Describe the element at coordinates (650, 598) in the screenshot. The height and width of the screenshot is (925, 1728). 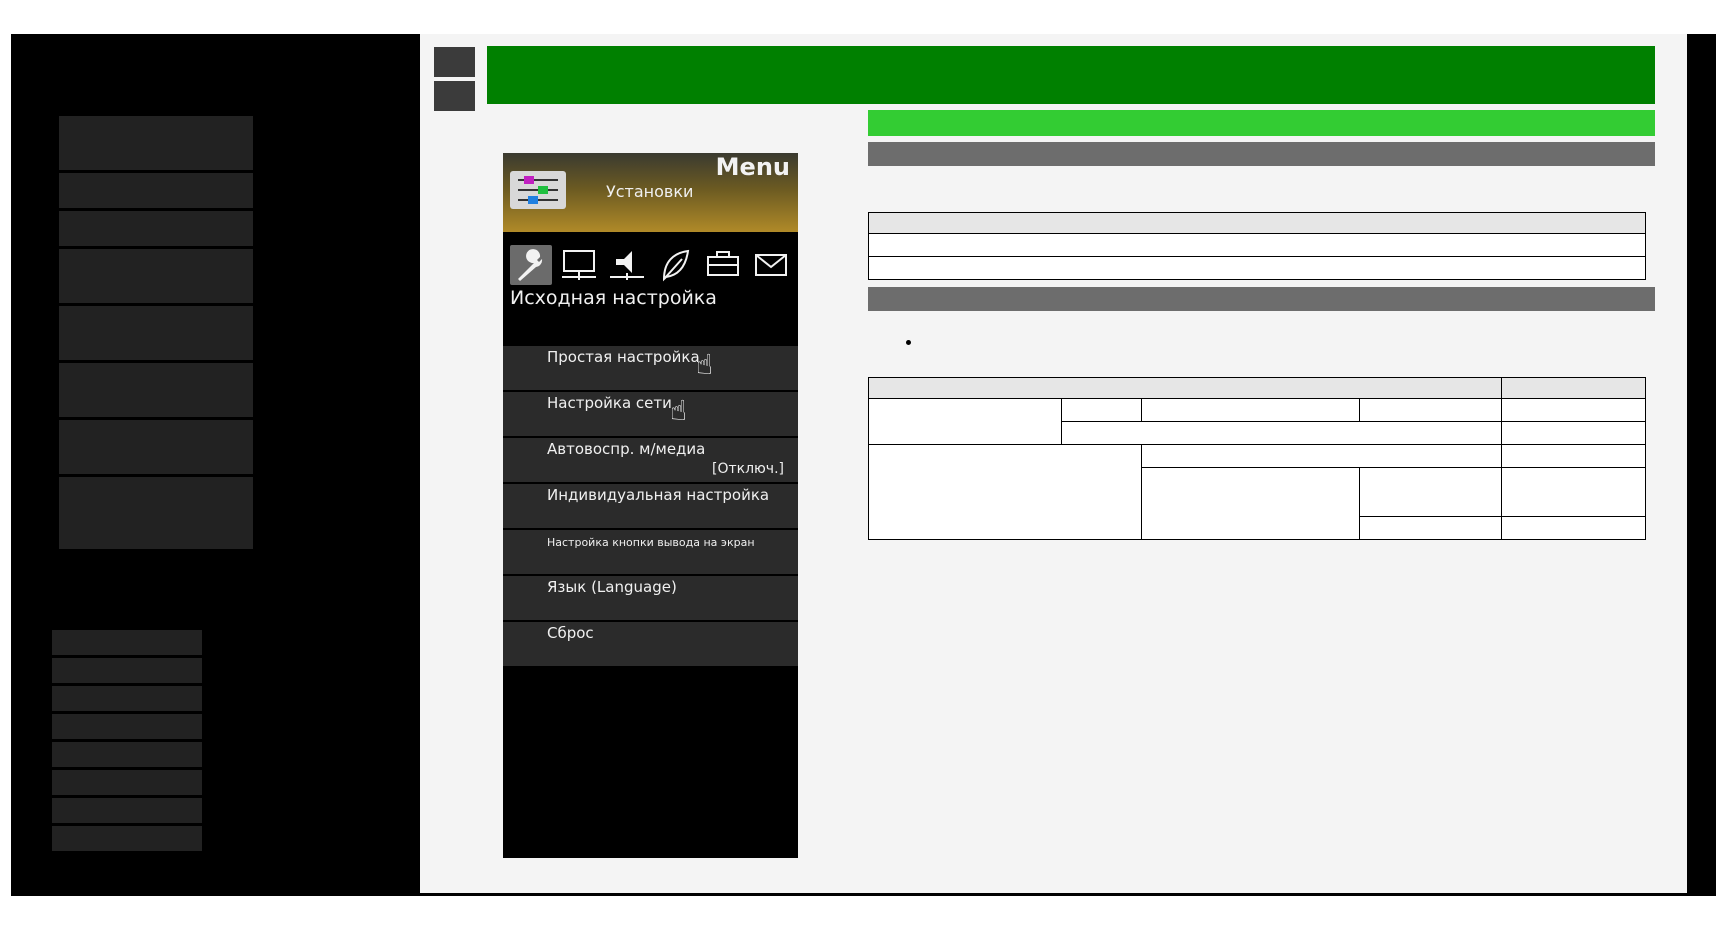
I see `tv-menu-item-language: Язык (Language)` at that location.